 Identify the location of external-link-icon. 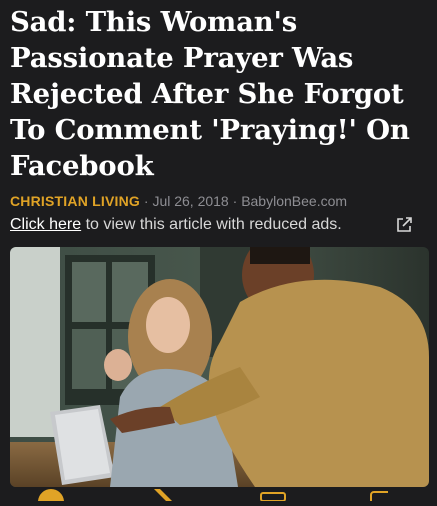
(404, 227).